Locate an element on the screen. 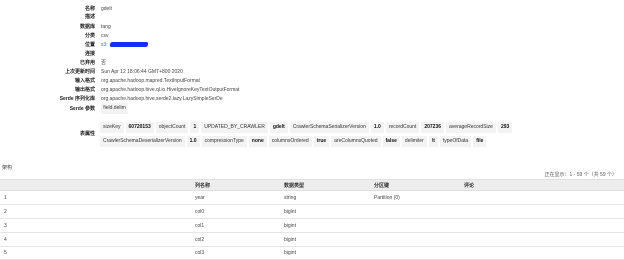 Image resolution: width=624 pixels, height=260 pixels. row-index: 4 is located at coordinates (5, 240).